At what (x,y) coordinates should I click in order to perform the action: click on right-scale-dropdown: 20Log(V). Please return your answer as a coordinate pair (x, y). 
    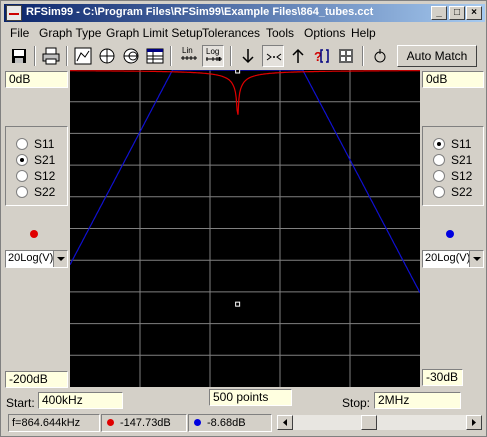
    Looking at the image, I should click on (453, 259).